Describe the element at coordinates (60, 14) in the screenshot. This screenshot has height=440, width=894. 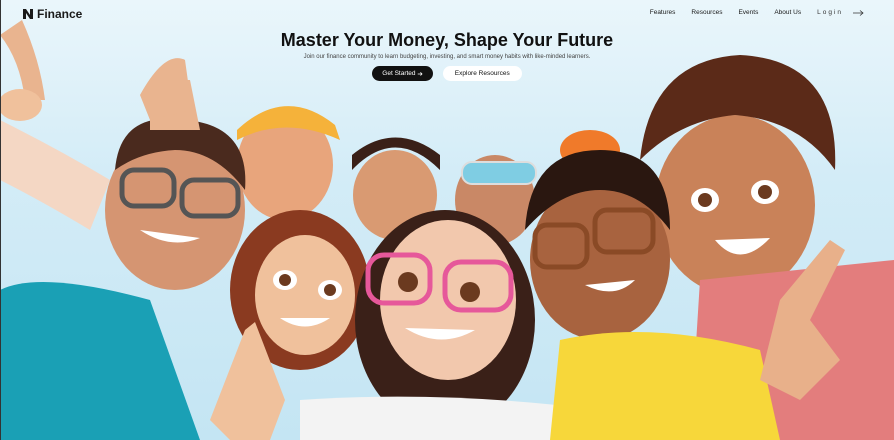
I see `brand-name: Finance` at that location.